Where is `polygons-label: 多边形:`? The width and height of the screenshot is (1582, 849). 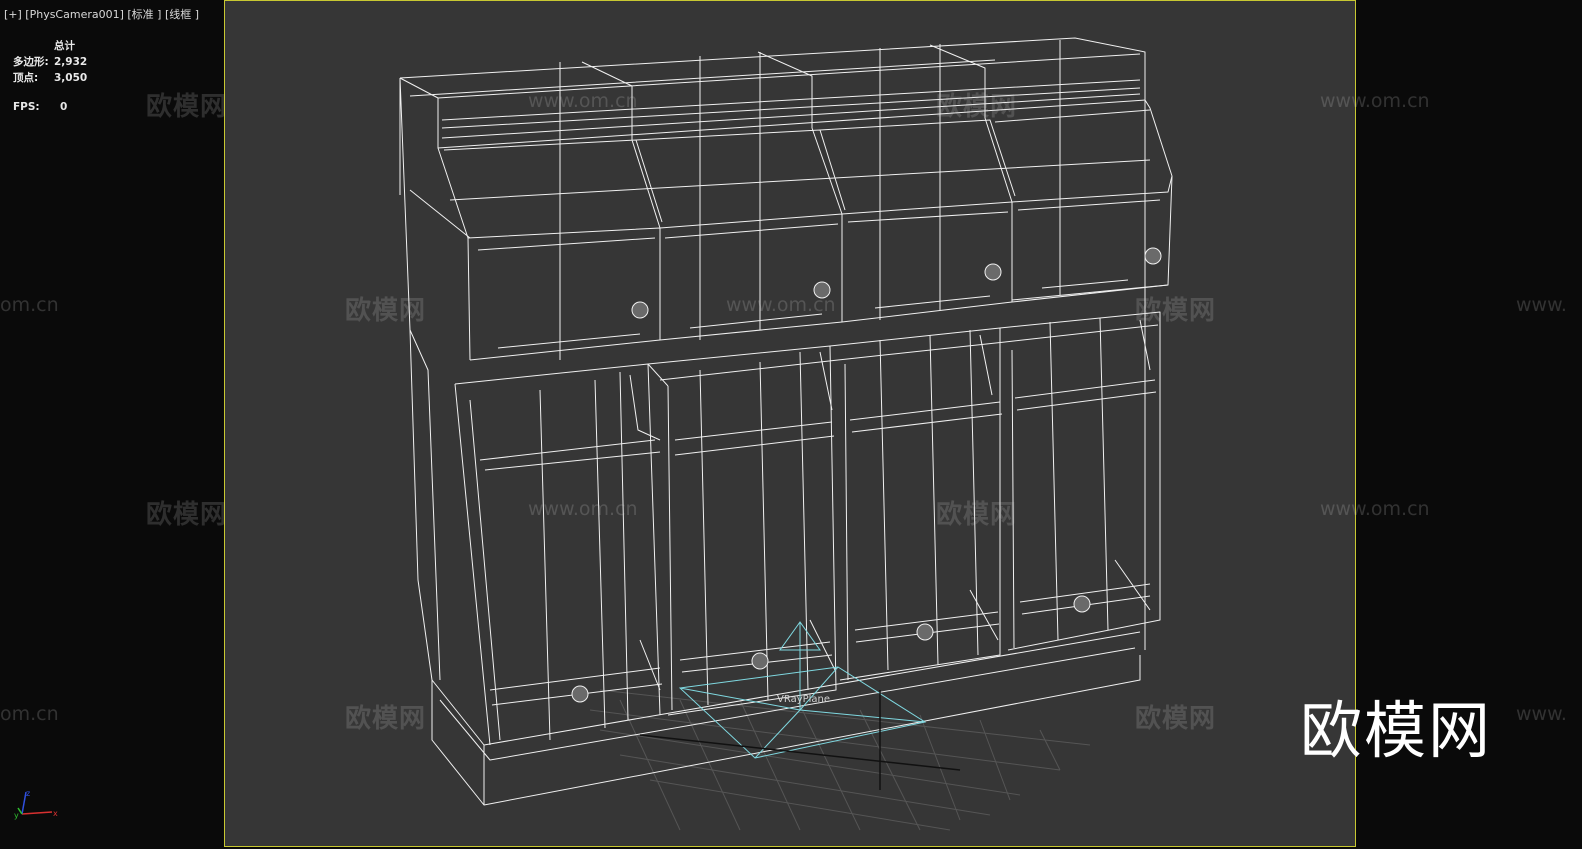 polygons-label: 多边形: is located at coordinates (31, 62).